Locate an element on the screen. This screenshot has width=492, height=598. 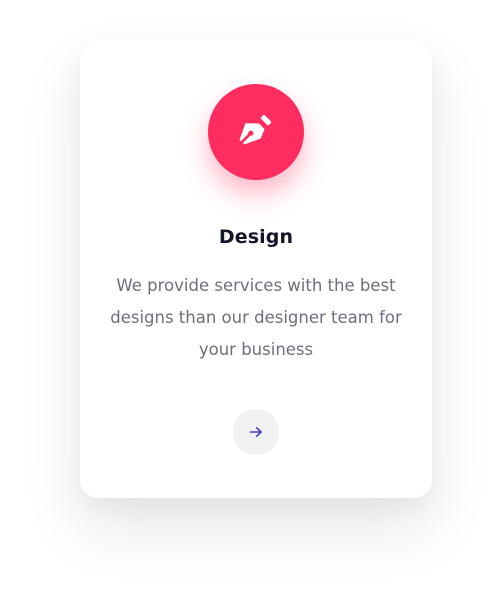
card-title: Design is located at coordinates (256, 237).